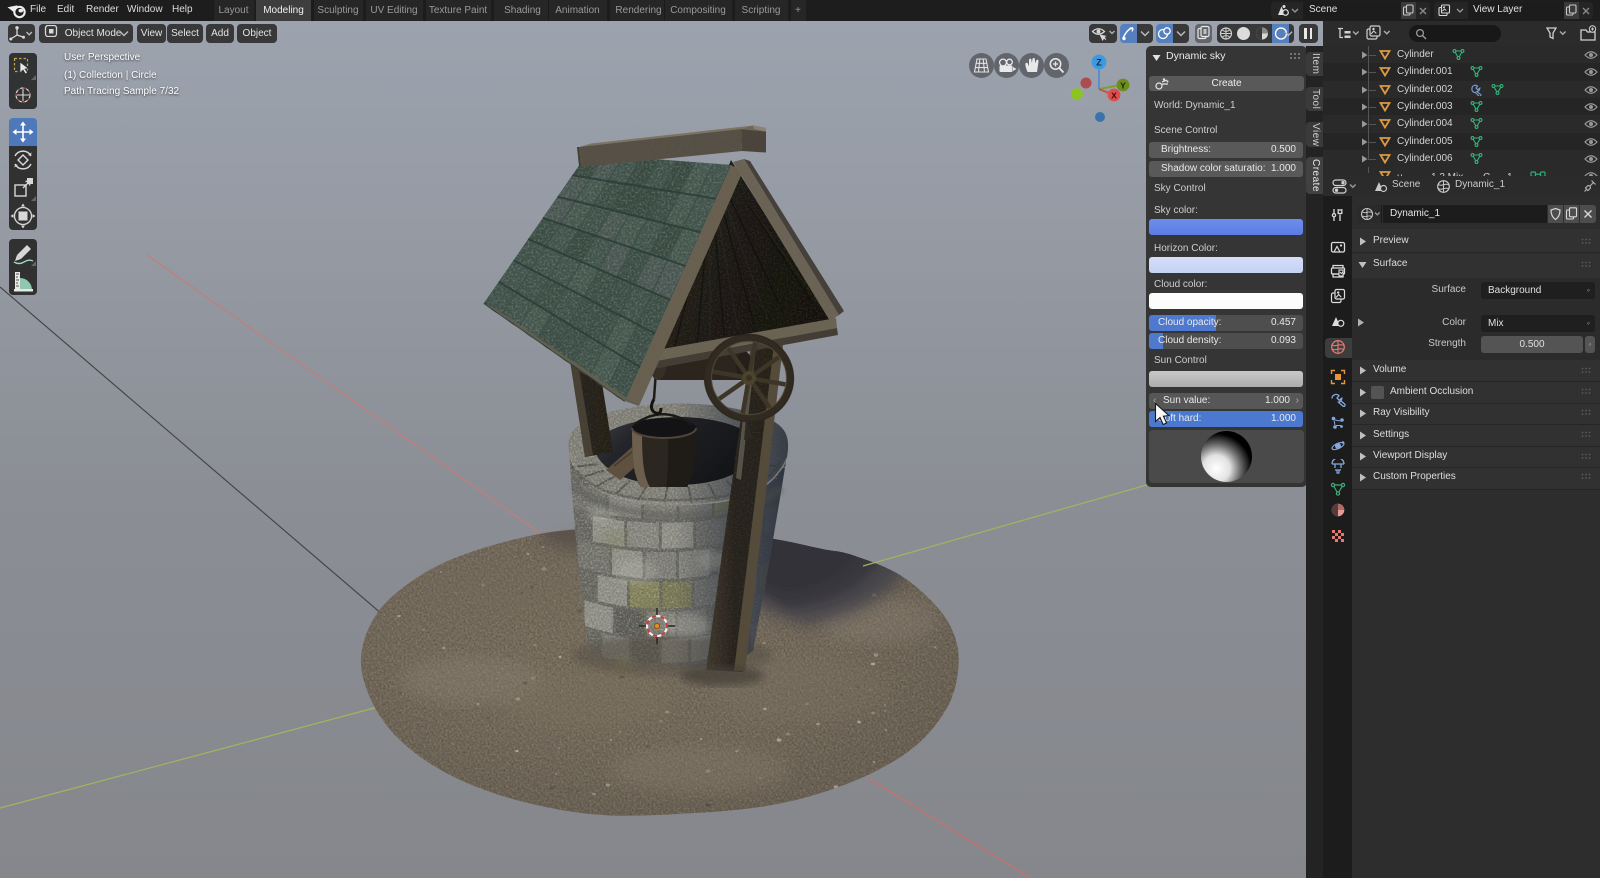 Image resolution: width=1600 pixels, height=878 pixels. I want to click on svg-text: Y, so click(1123, 86).